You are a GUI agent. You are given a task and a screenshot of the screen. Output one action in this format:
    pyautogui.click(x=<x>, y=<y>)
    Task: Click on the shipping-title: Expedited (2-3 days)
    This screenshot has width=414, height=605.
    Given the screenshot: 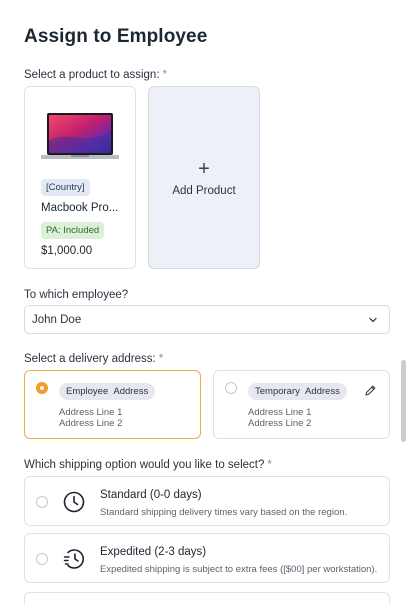 What is the action you would take?
    pyautogui.click(x=153, y=552)
    